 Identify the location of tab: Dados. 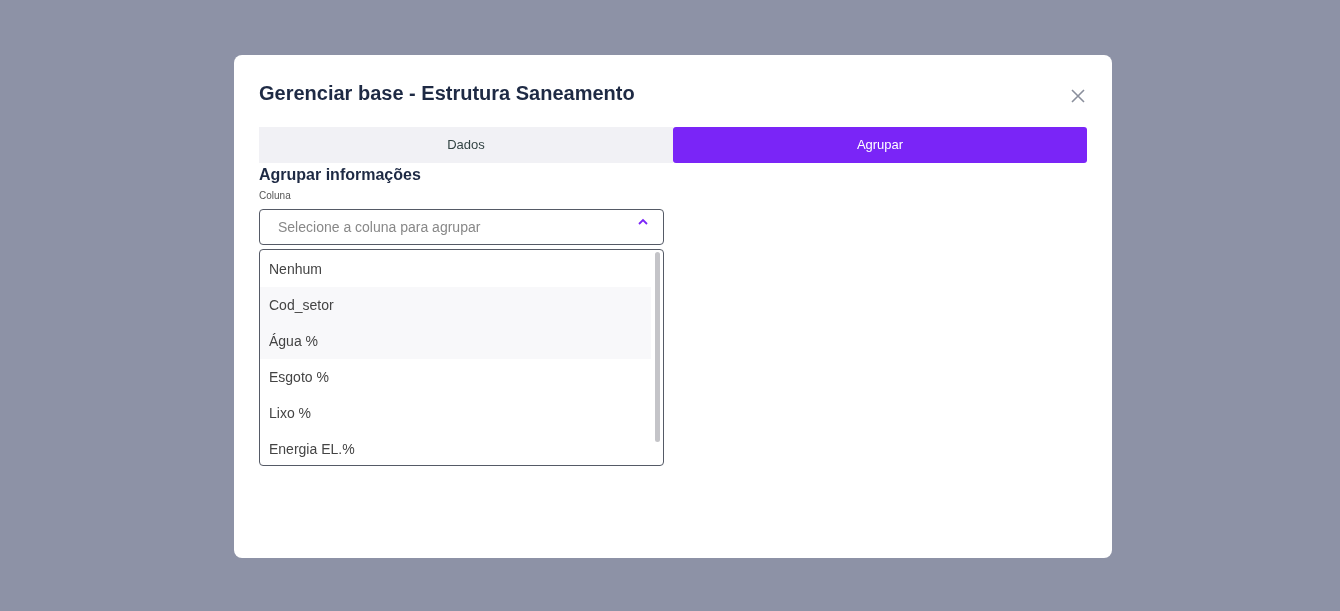
(466, 145).